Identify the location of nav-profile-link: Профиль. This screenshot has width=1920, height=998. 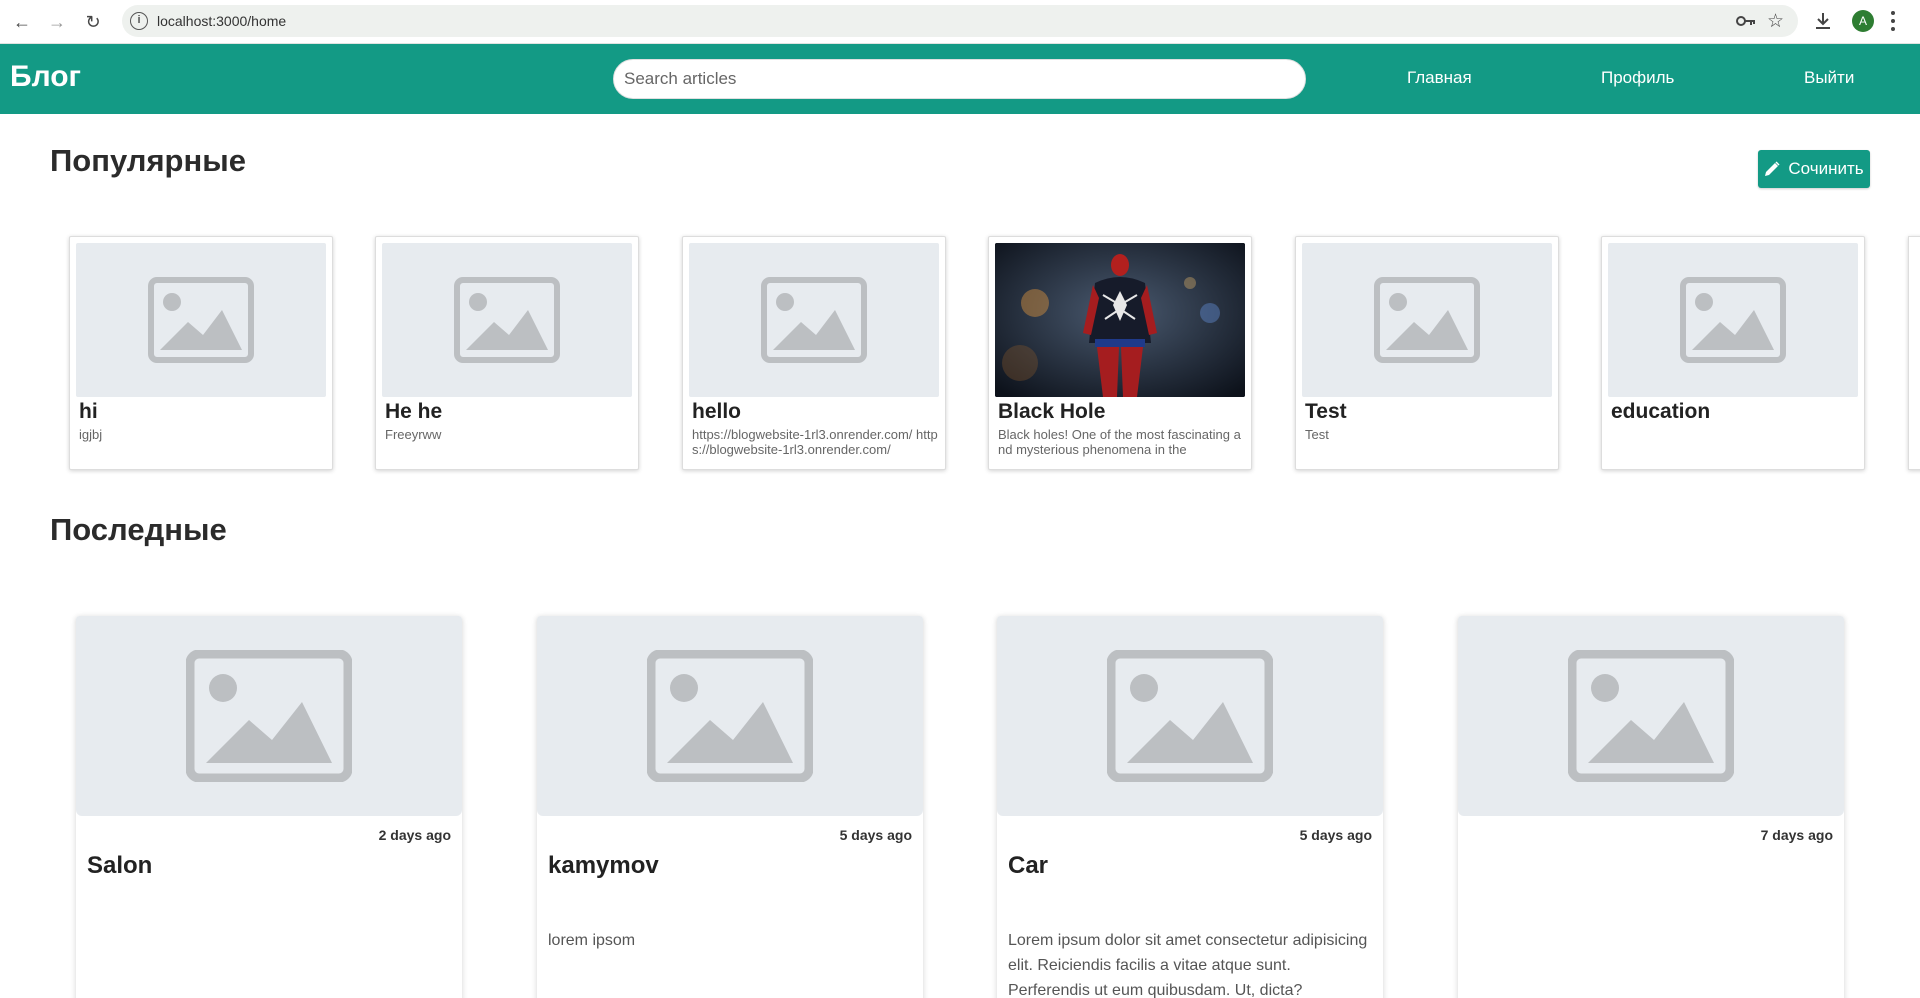
(1637, 78).